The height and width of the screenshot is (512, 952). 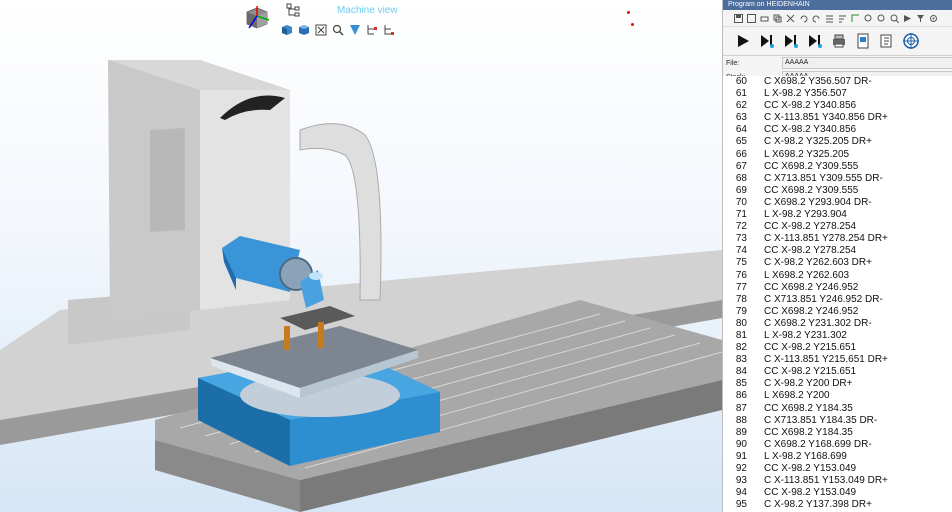 What do you see at coordinates (920, 18) in the screenshot?
I see `filter-icon` at bounding box center [920, 18].